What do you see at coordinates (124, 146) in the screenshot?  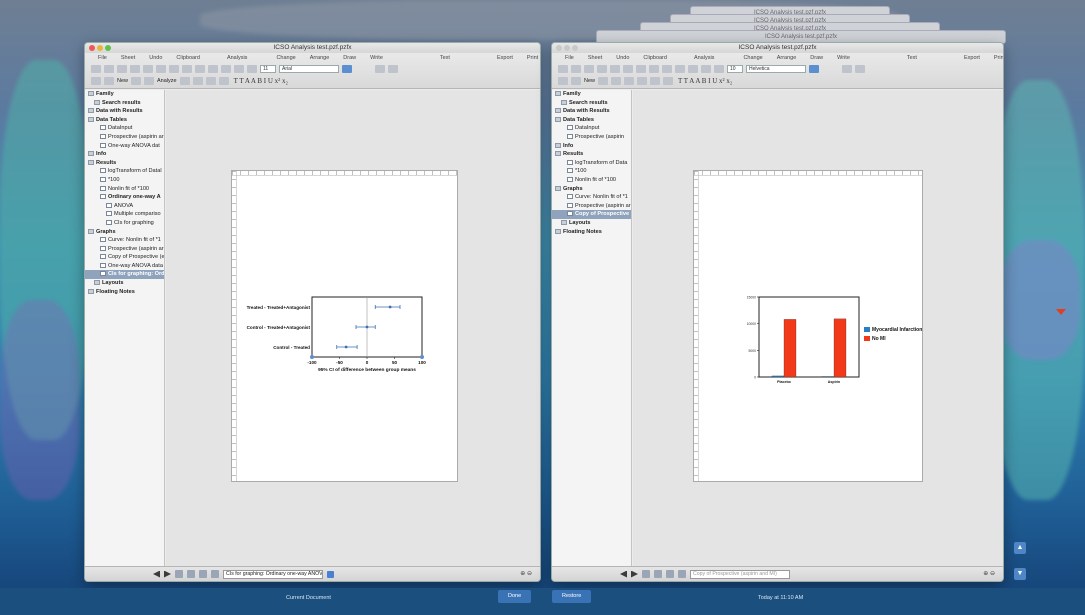 I see `sidebar-item: One-way ANOVA dat` at bounding box center [124, 146].